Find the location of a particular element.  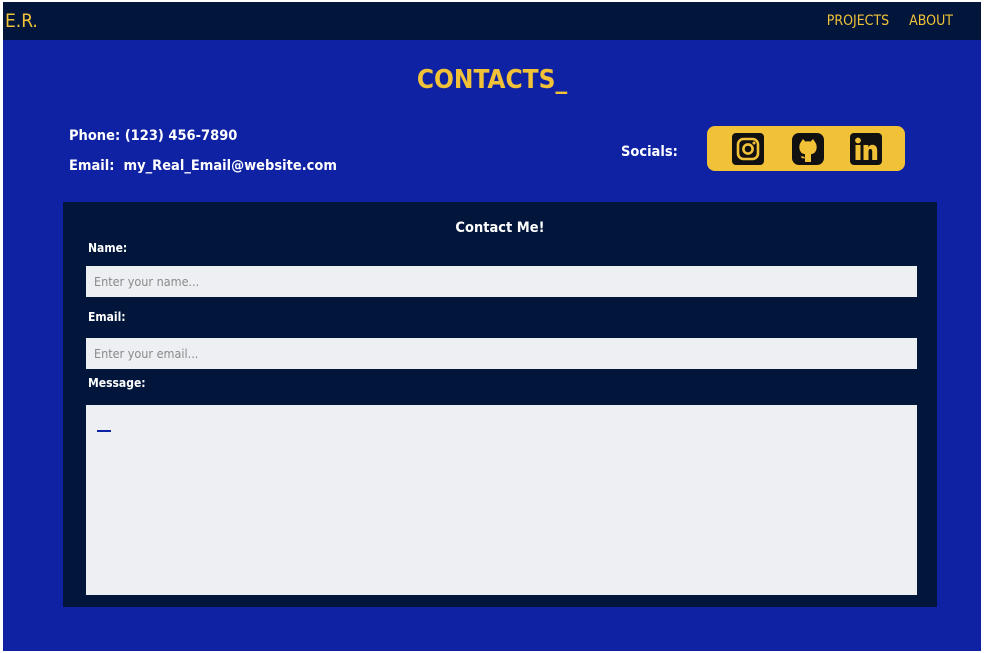

github-icon is located at coordinates (808, 149).